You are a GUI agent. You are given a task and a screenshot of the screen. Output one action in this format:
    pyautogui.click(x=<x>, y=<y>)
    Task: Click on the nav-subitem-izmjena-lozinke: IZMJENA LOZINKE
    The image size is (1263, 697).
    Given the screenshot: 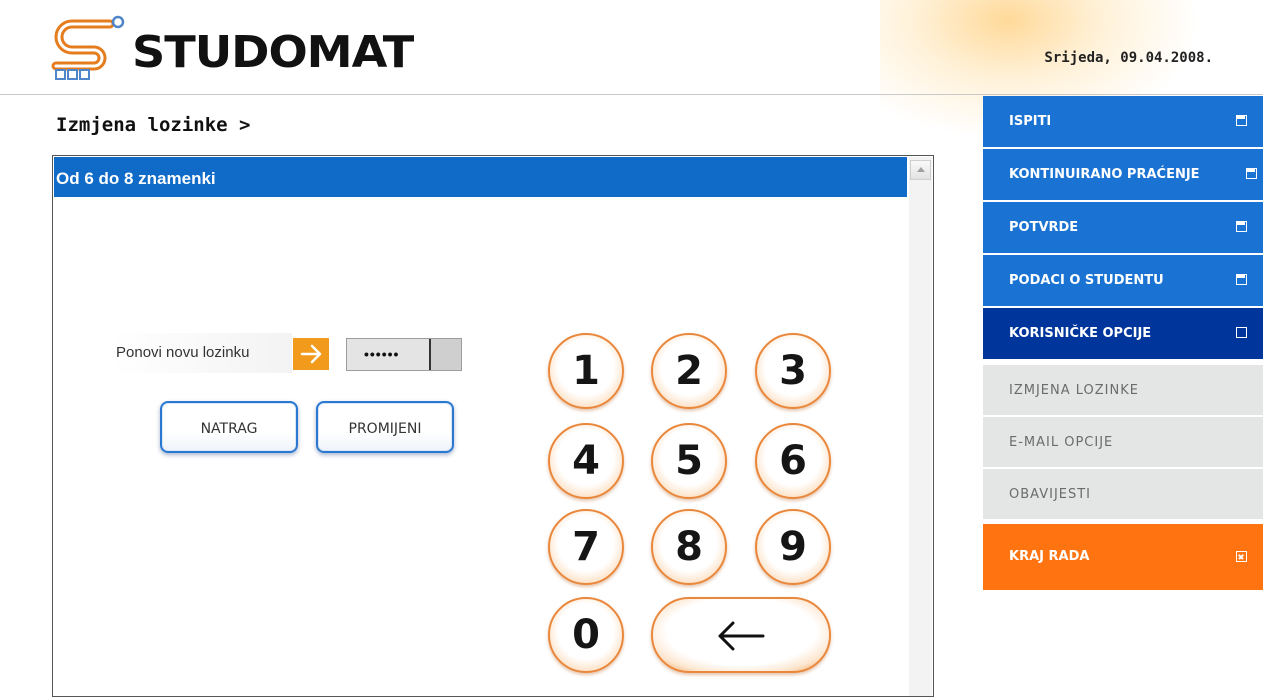 What is the action you would take?
    pyautogui.click(x=1123, y=390)
    